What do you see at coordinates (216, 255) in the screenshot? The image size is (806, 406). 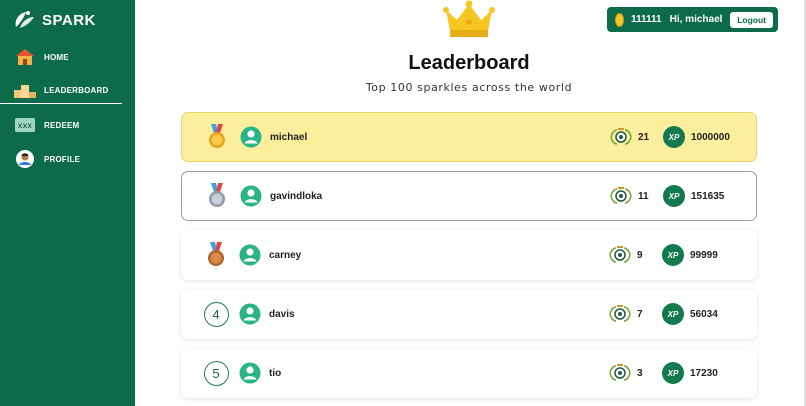 I see `bronze-medal-icon` at bounding box center [216, 255].